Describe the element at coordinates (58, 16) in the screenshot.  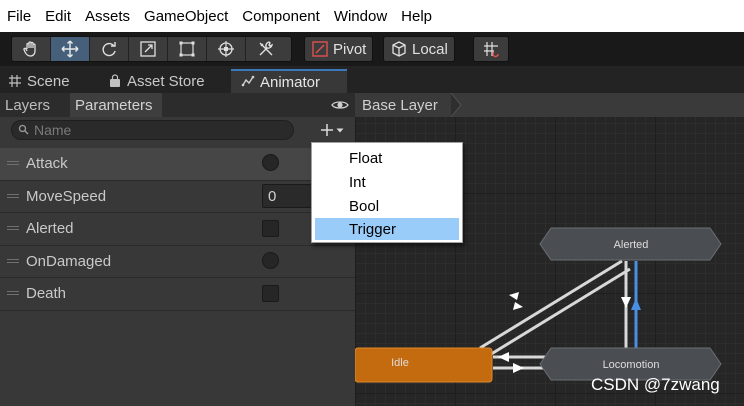
I see `menu-edit: Edit` at that location.